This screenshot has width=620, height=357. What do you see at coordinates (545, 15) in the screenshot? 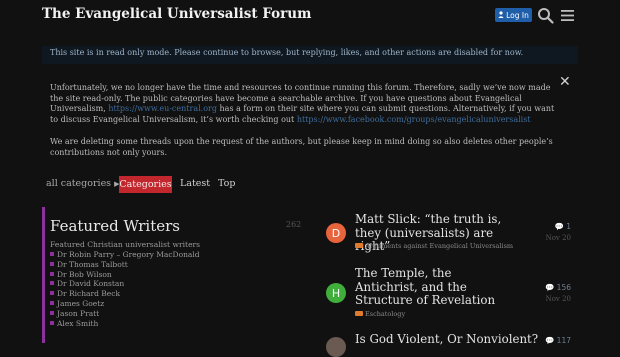
I see `search-icon` at bounding box center [545, 15].